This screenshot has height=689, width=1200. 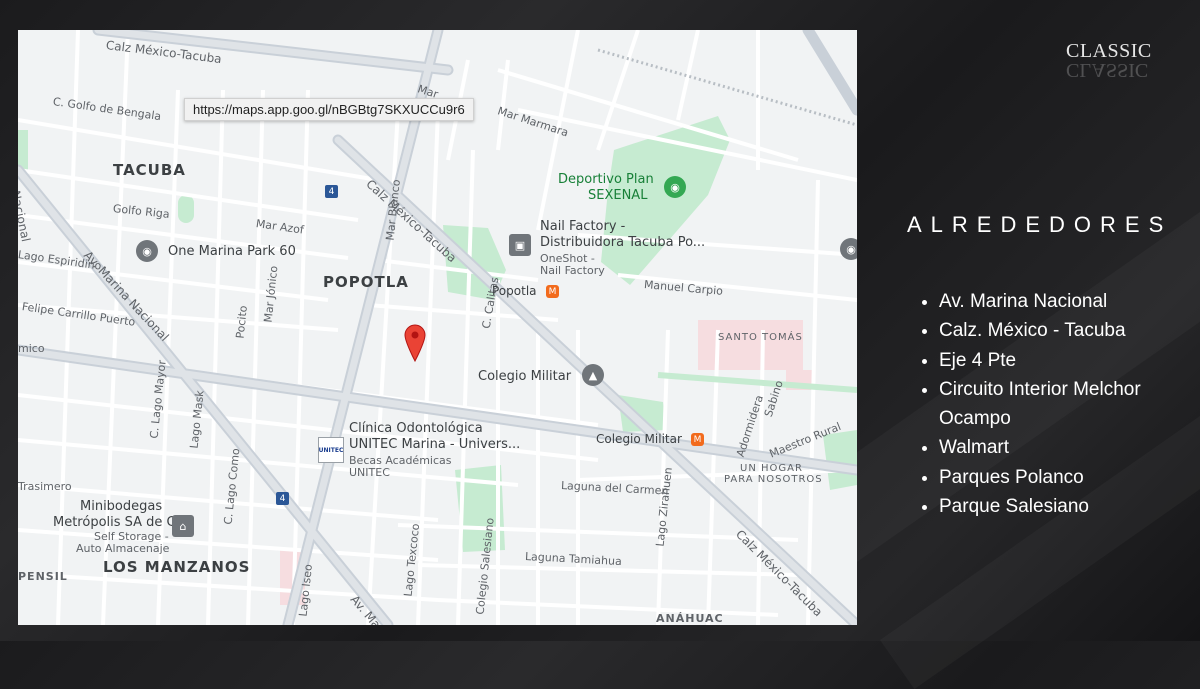 What do you see at coordinates (232, 251) in the screenshot?
I see `poi-one-marina-park: One Marina Park 60` at bounding box center [232, 251].